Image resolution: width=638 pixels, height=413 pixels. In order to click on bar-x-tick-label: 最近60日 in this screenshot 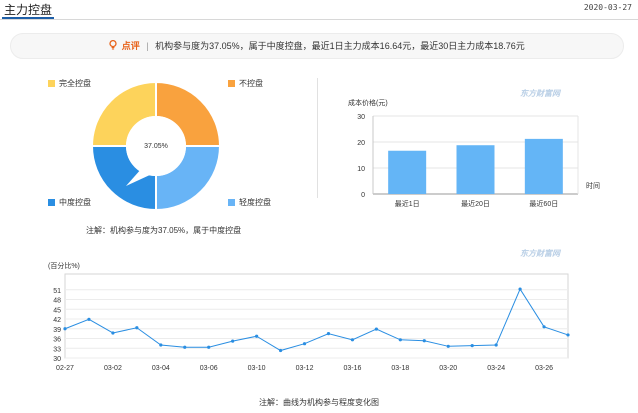, I will do `click(543, 203)`.